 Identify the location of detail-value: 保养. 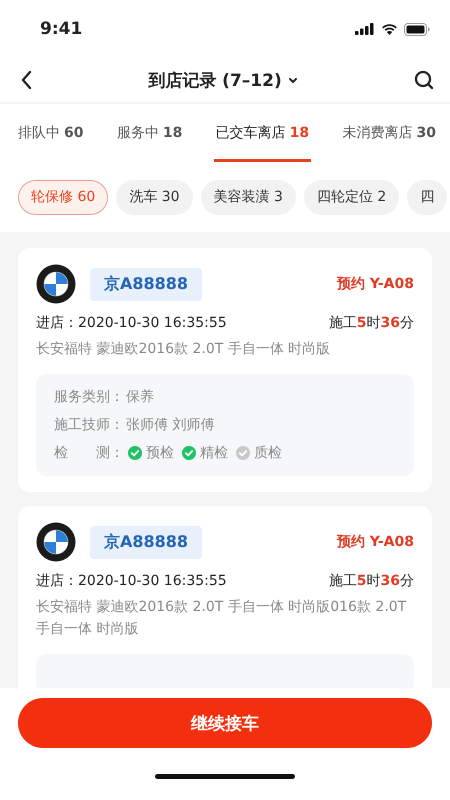
(140, 397).